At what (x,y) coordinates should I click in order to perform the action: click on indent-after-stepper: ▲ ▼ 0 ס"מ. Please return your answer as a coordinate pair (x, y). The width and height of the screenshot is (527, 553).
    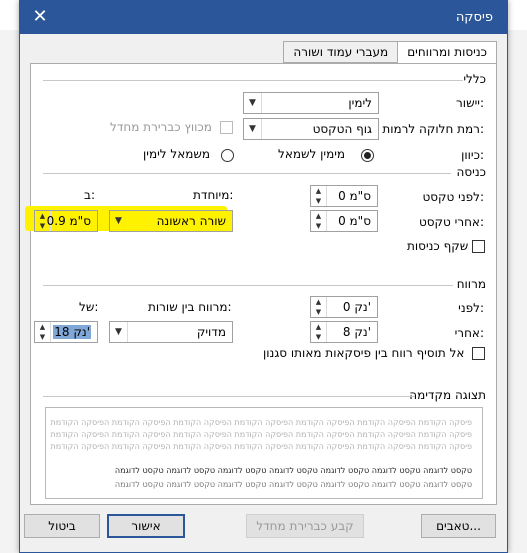
    Looking at the image, I should click on (344, 221).